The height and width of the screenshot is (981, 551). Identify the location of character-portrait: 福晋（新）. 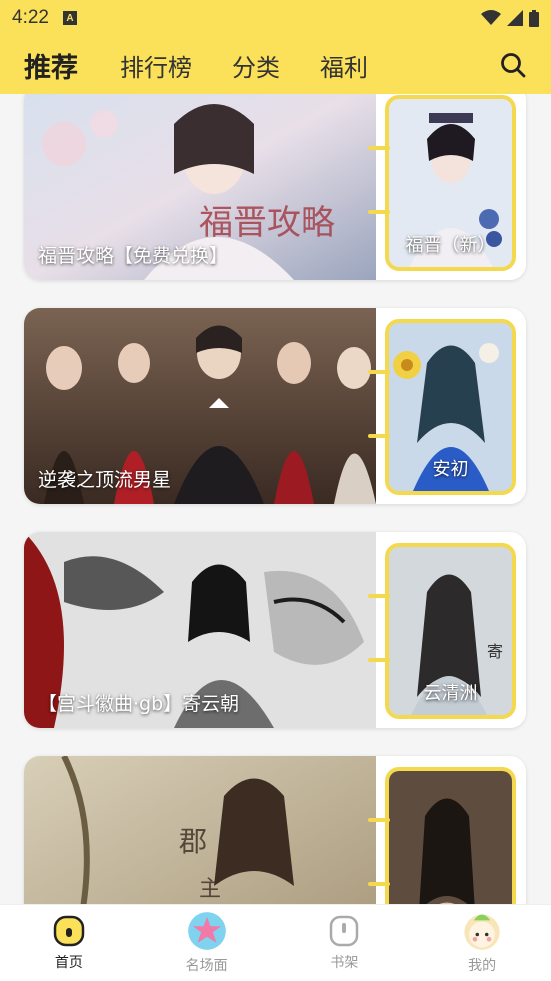
(450, 183).